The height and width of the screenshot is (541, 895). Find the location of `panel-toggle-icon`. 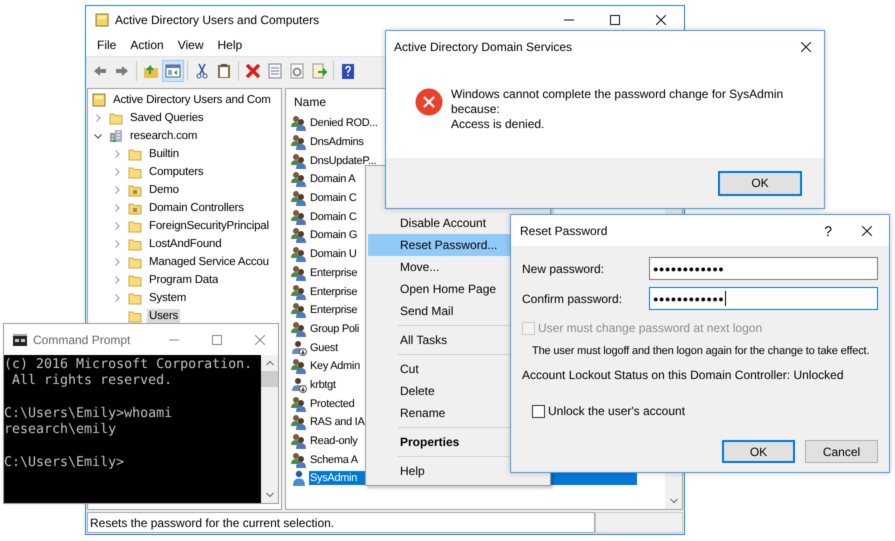

panel-toggle-icon is located at coordinates (173, 71).